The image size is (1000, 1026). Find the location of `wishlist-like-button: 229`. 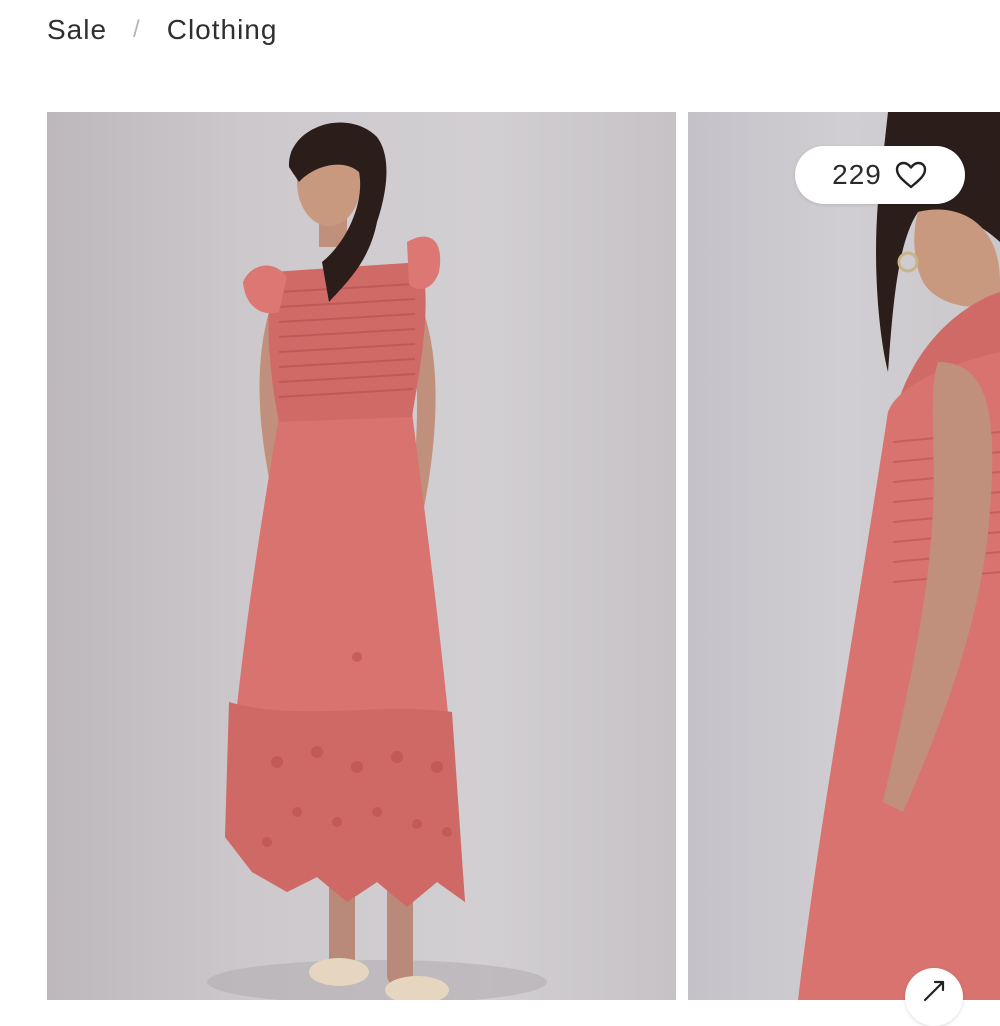

wishlist-like-button: 229 is located at coordinates (880, 175).